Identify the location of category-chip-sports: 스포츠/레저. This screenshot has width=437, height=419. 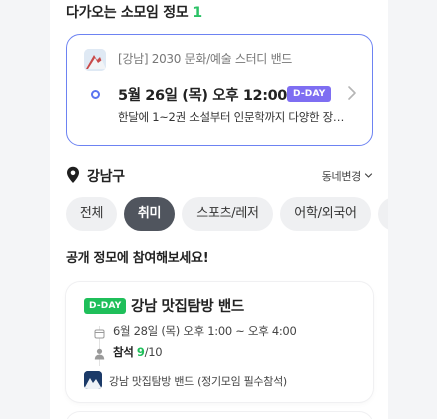
(227, 214).